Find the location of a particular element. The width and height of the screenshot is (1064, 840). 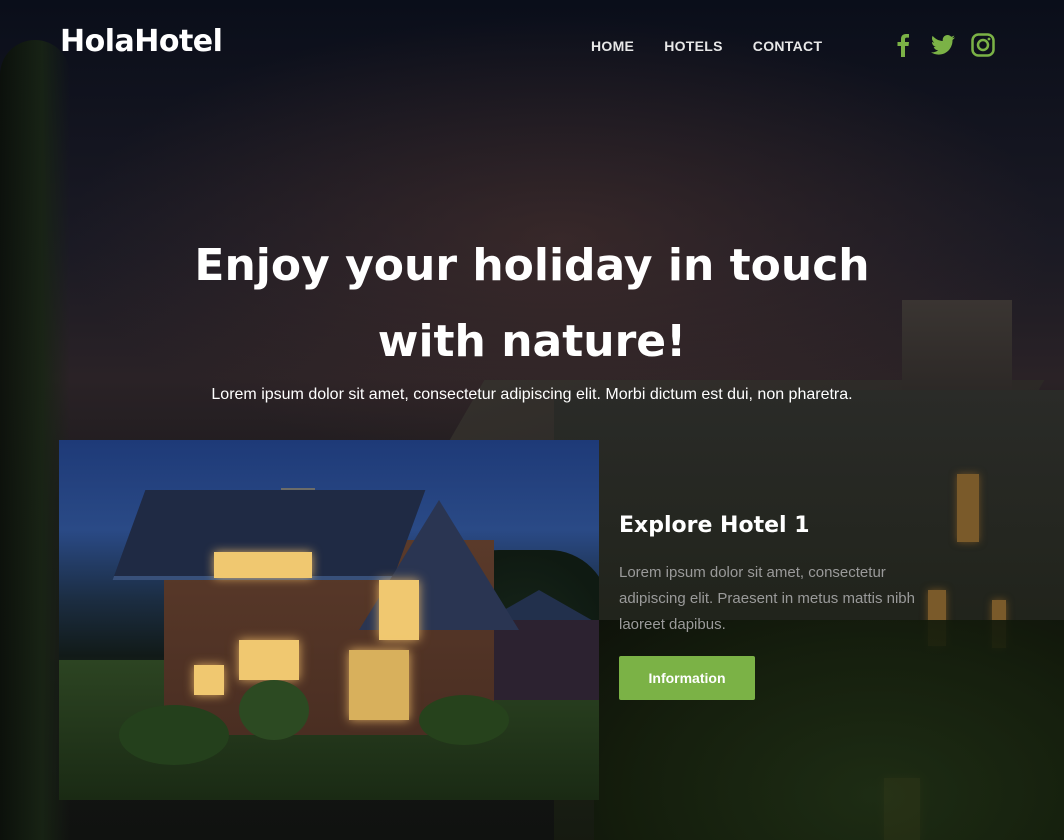

main-nav: HOME HOTELS CONTACT is located at coordinates (706, 46).